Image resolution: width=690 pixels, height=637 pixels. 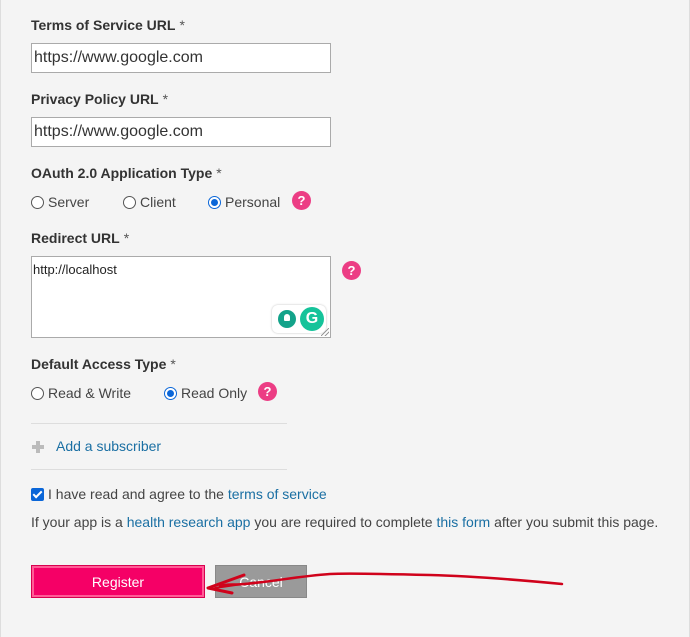 I want to click on agree-checkbox, so click(x=37, y=494).